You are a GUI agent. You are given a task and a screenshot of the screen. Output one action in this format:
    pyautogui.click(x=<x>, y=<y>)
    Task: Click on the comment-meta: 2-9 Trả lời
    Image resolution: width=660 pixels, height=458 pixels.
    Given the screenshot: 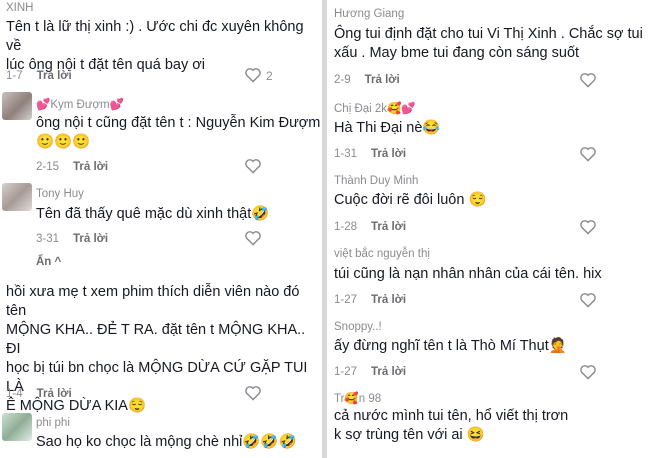 What is the action you would take?
    pyautogui.click(x=367, y=80)
    